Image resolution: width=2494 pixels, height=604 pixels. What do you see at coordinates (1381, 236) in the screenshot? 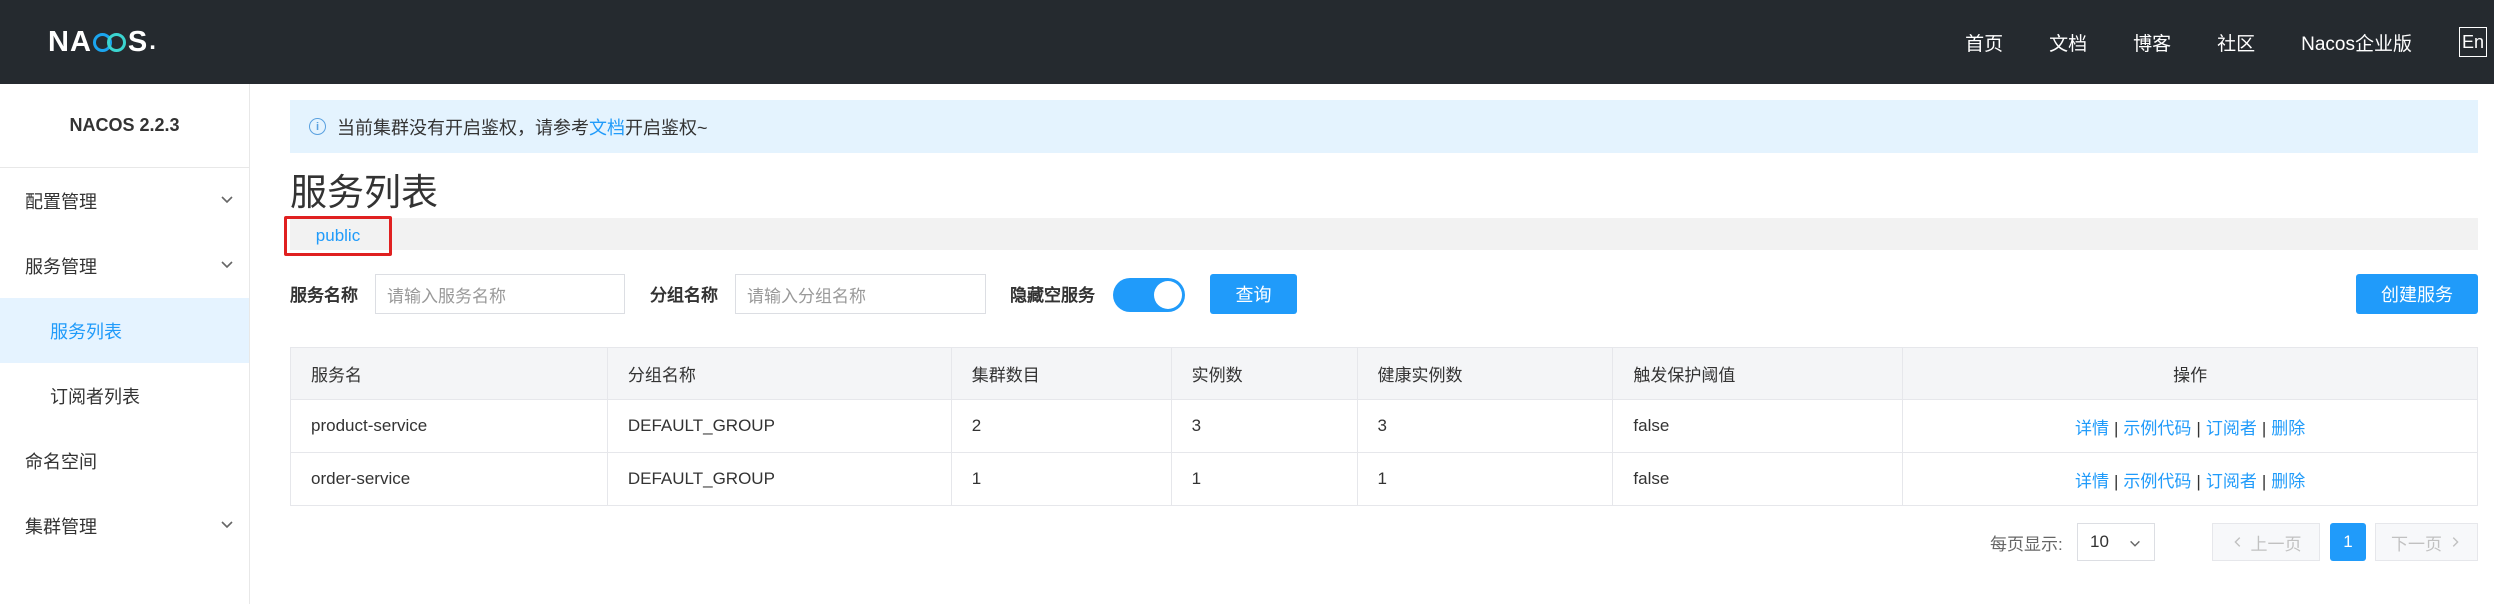
I see `namespace-bar: public` at bounding box center [1381, 236].